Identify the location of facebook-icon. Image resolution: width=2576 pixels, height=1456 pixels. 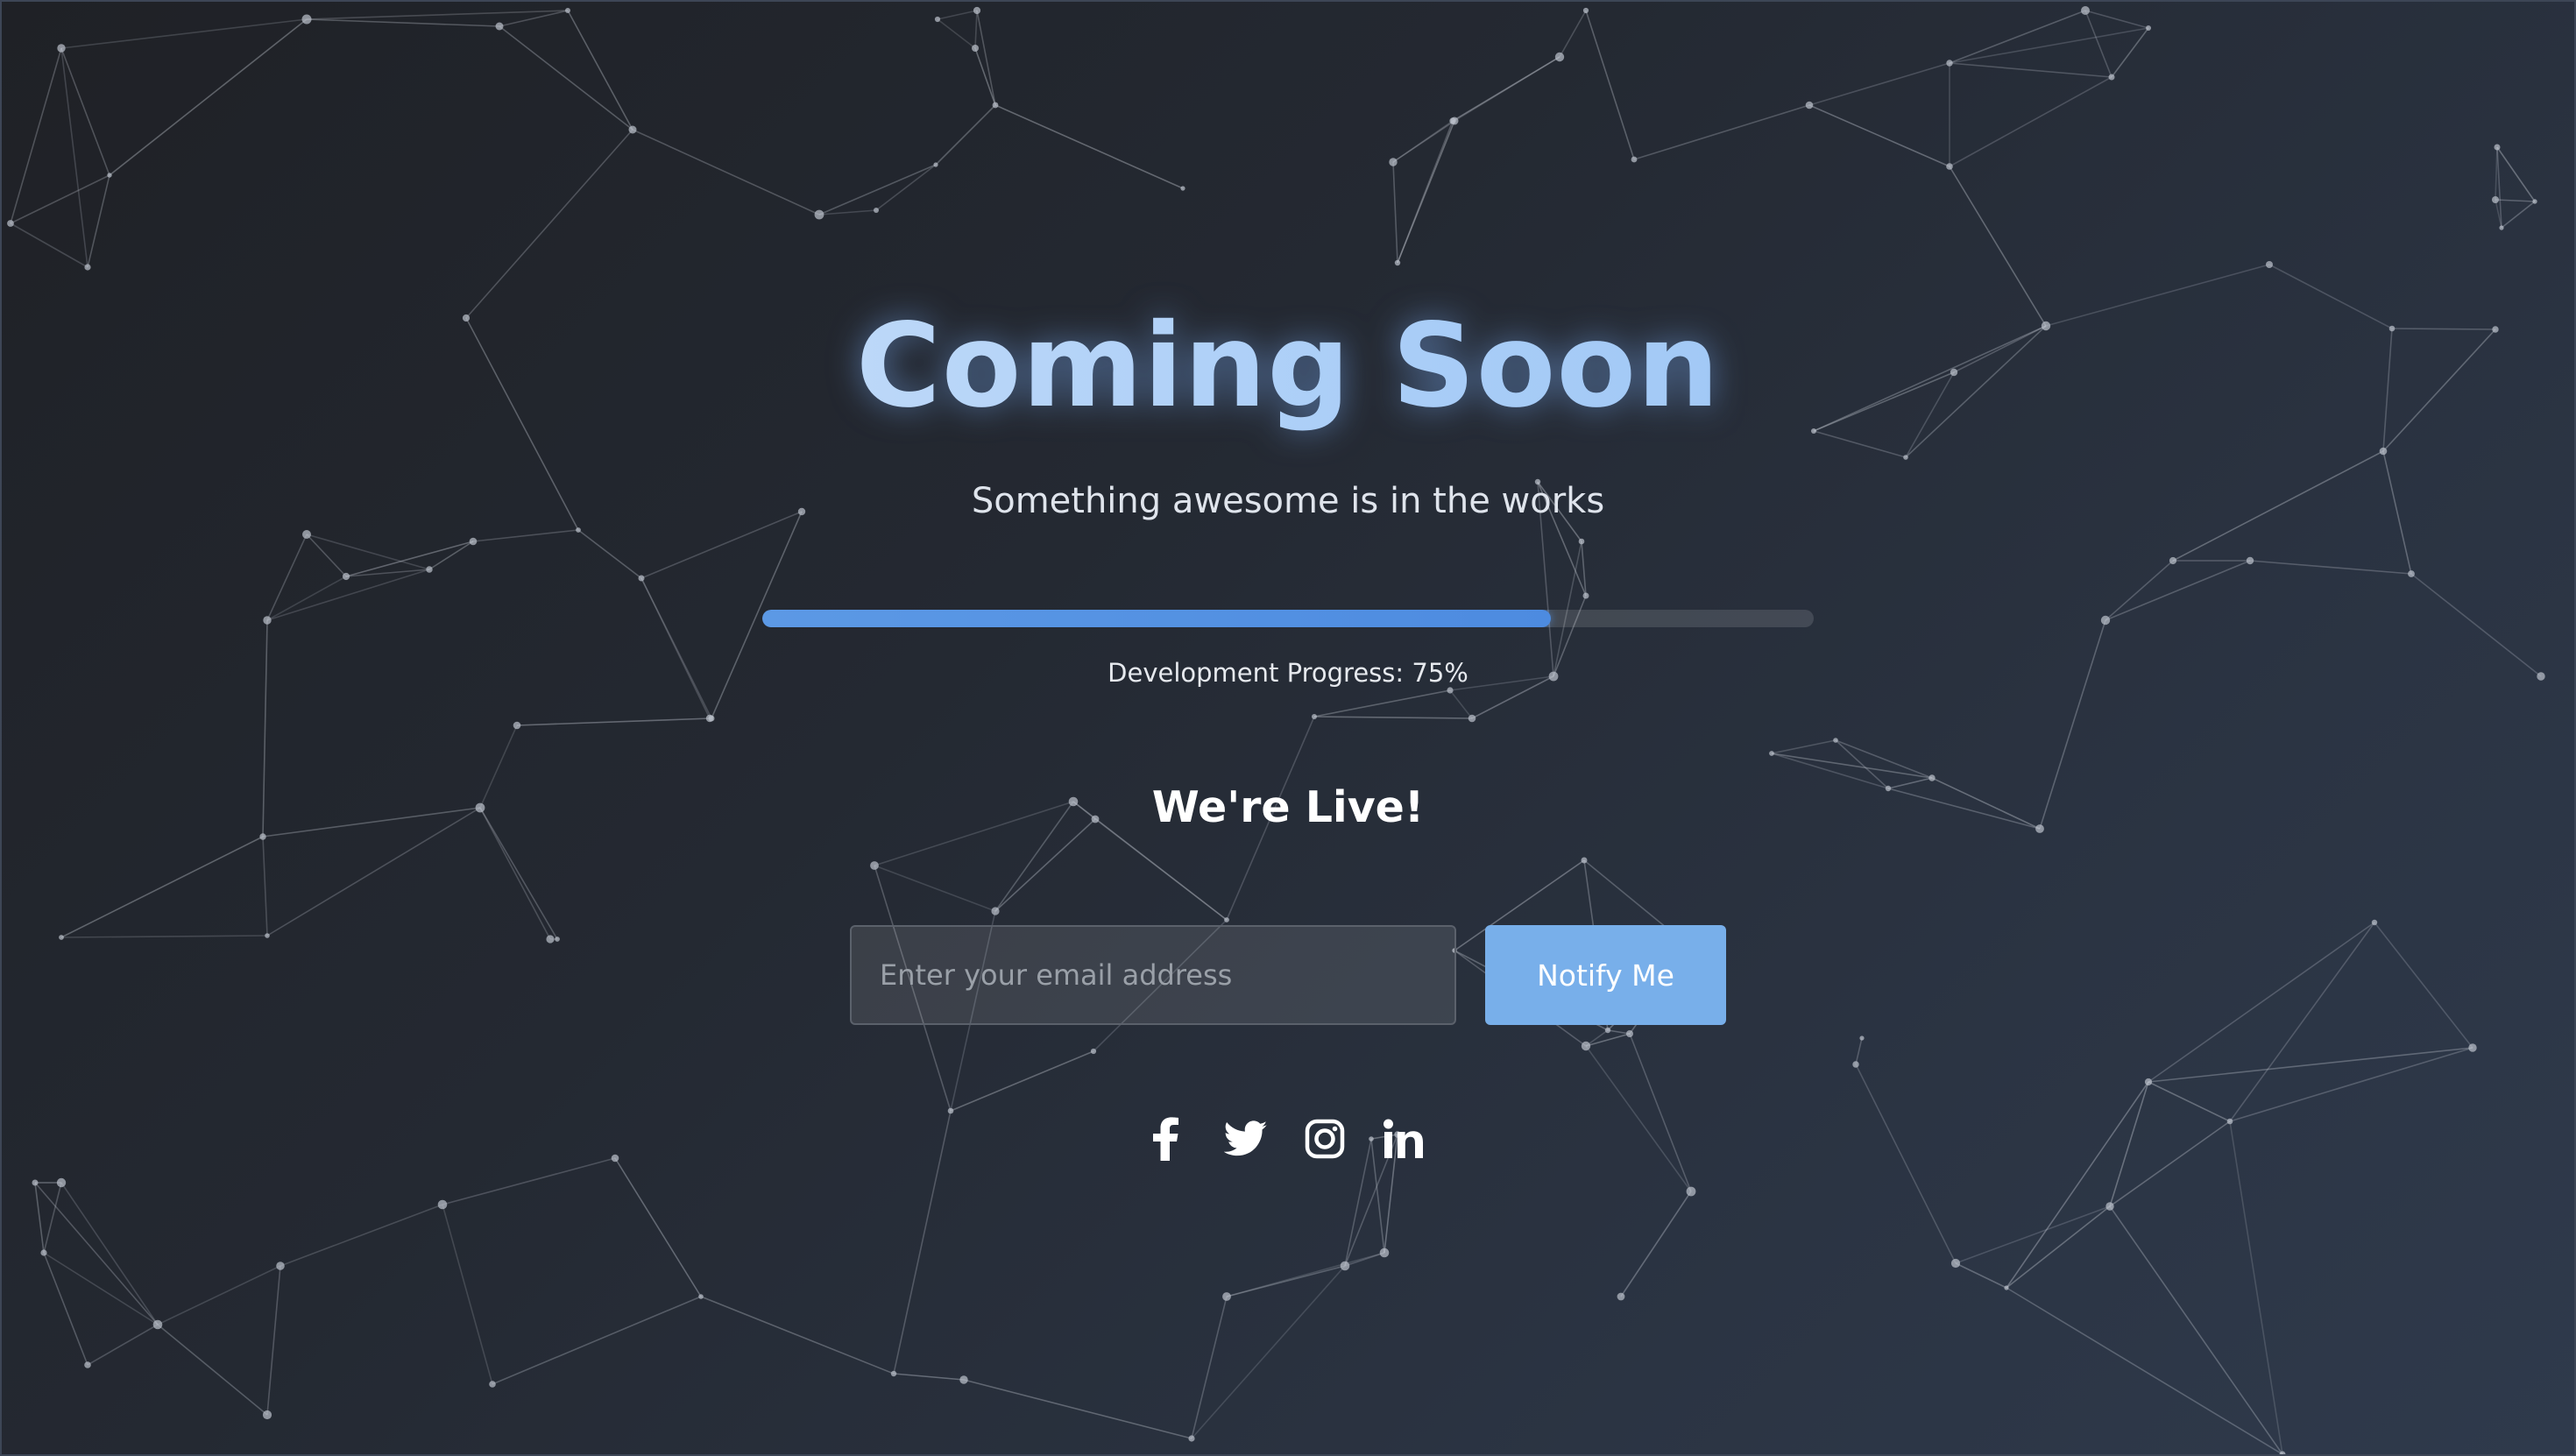
(1165, 1139).